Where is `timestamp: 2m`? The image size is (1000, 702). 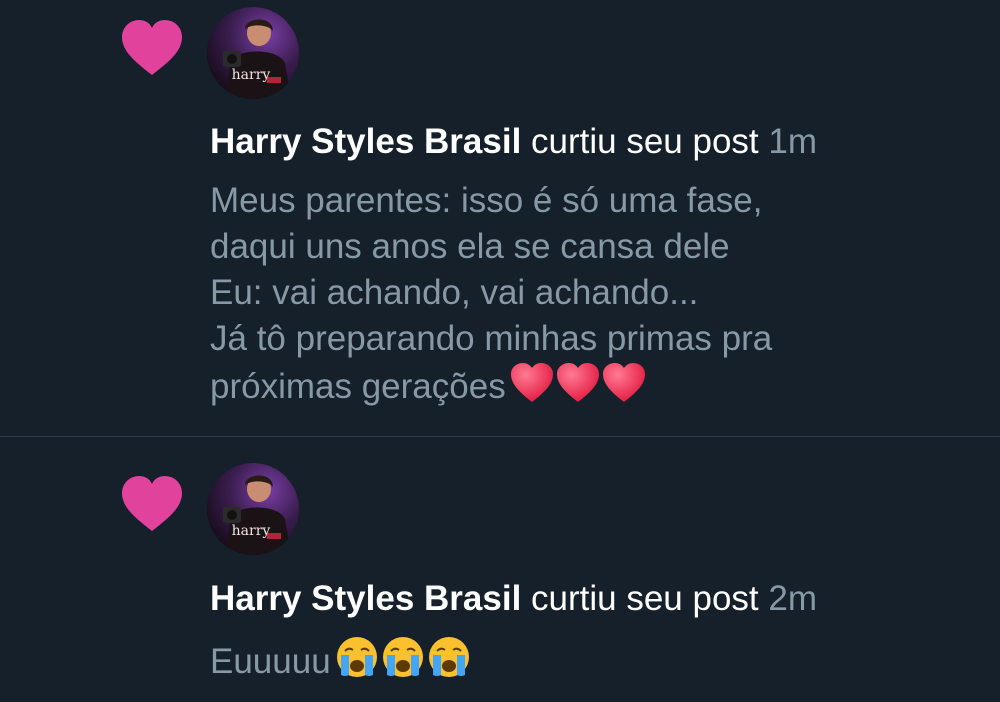 timestamp: 2m is located at coordinates (793, 598).